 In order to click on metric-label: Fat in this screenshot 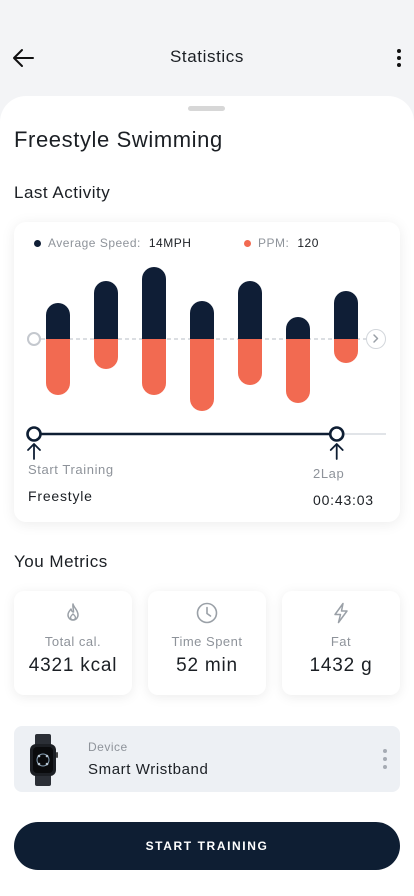, I will do `click(341, 641)`.